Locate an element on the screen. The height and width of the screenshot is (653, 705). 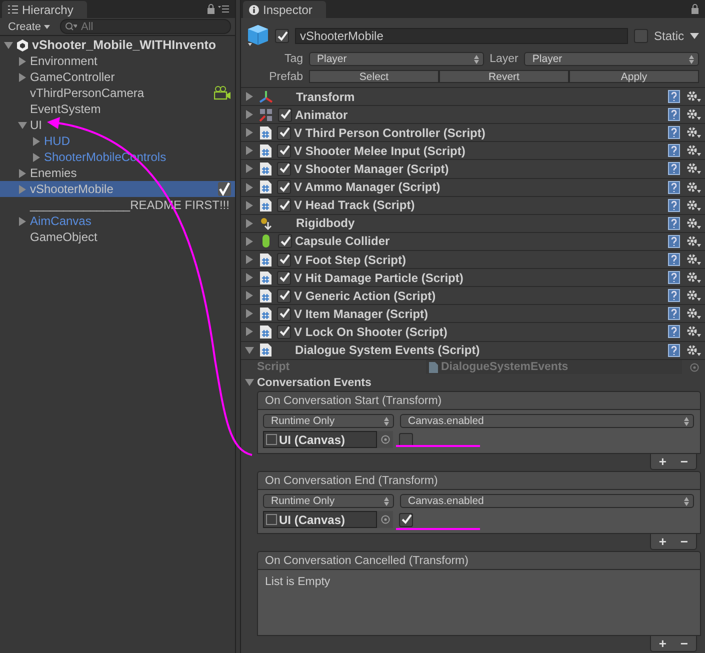
hierarchy-row: Environment is located at coordinates (117, 61).